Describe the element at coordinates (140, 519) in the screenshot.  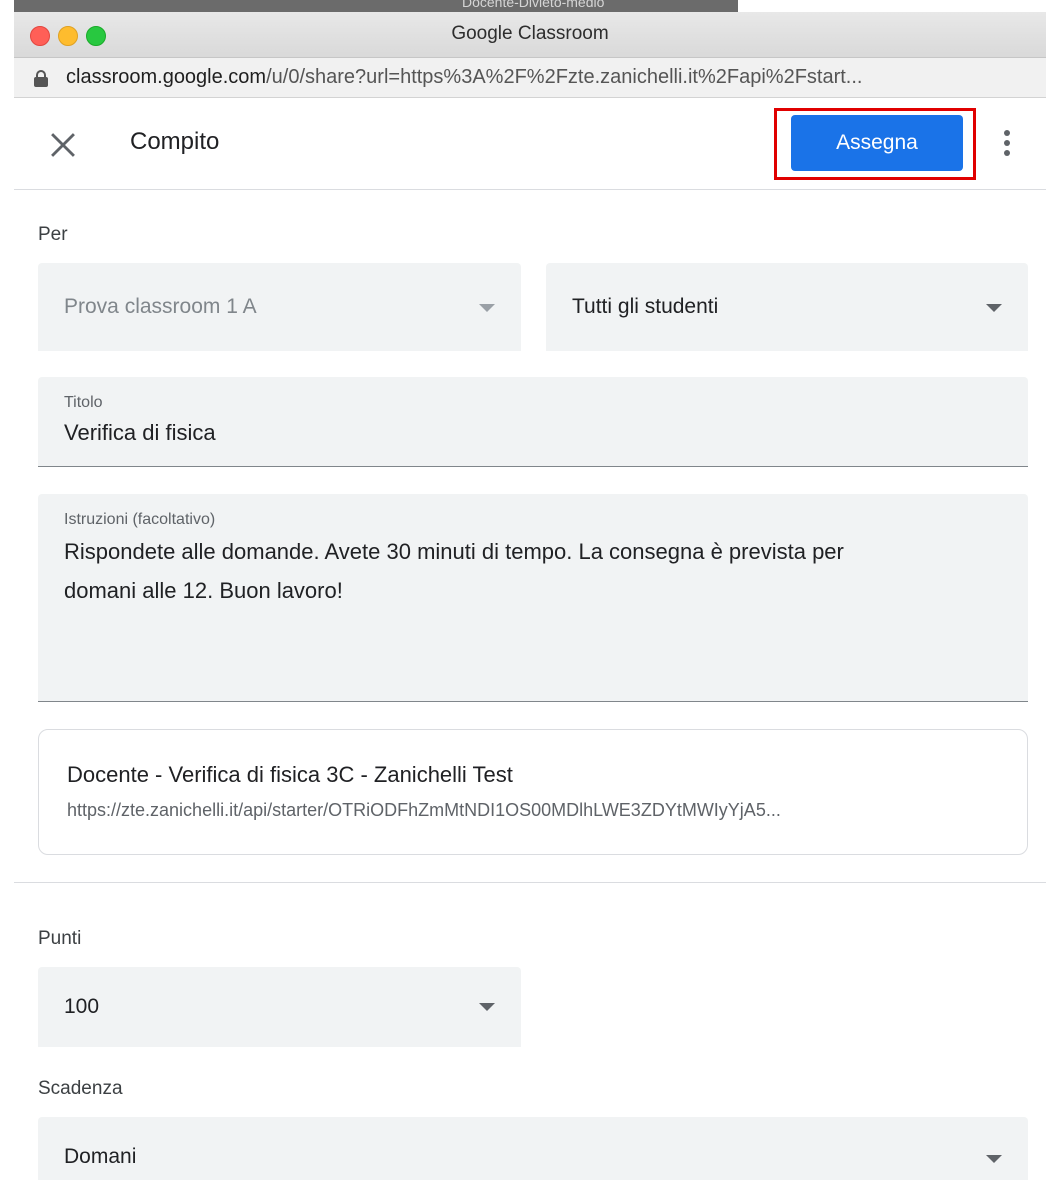
I see `instructions-field-label: Istruzioni (facoltativo)` at that location.